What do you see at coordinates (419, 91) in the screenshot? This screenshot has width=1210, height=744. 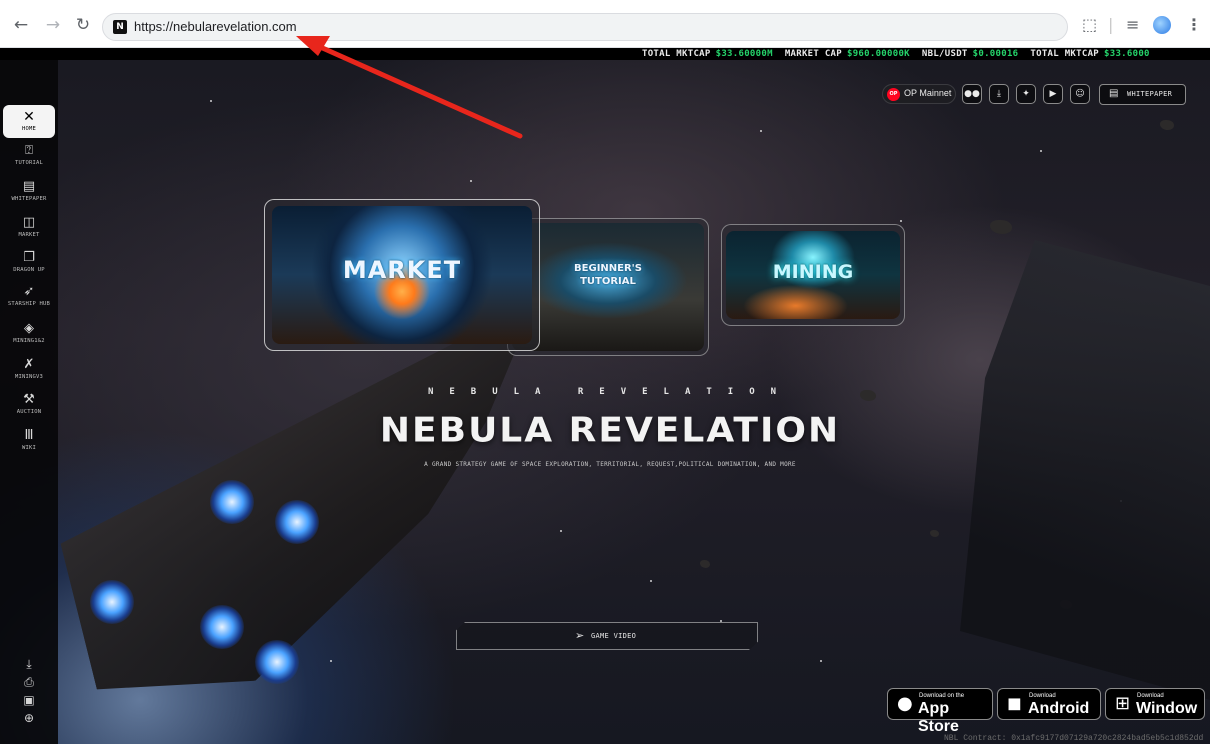 I see `annotation-arrow-shaft` at bounding box center [419, 91].